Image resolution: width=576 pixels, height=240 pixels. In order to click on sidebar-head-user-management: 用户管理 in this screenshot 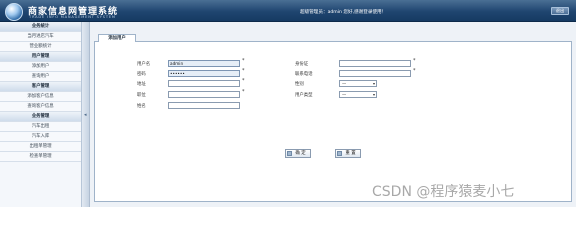, I will do `click(40, 57)`.